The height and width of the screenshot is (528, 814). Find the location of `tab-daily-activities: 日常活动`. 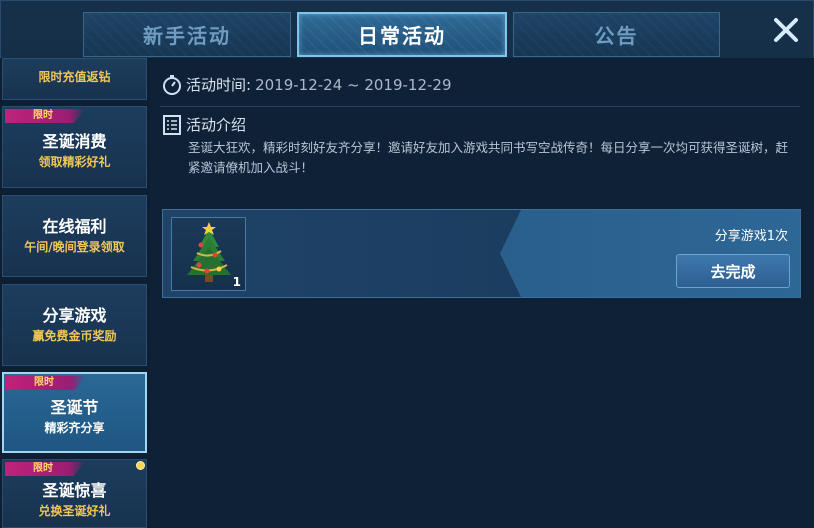

tab-daily-activities: 日常活动 is located at coordinates (402, 34).